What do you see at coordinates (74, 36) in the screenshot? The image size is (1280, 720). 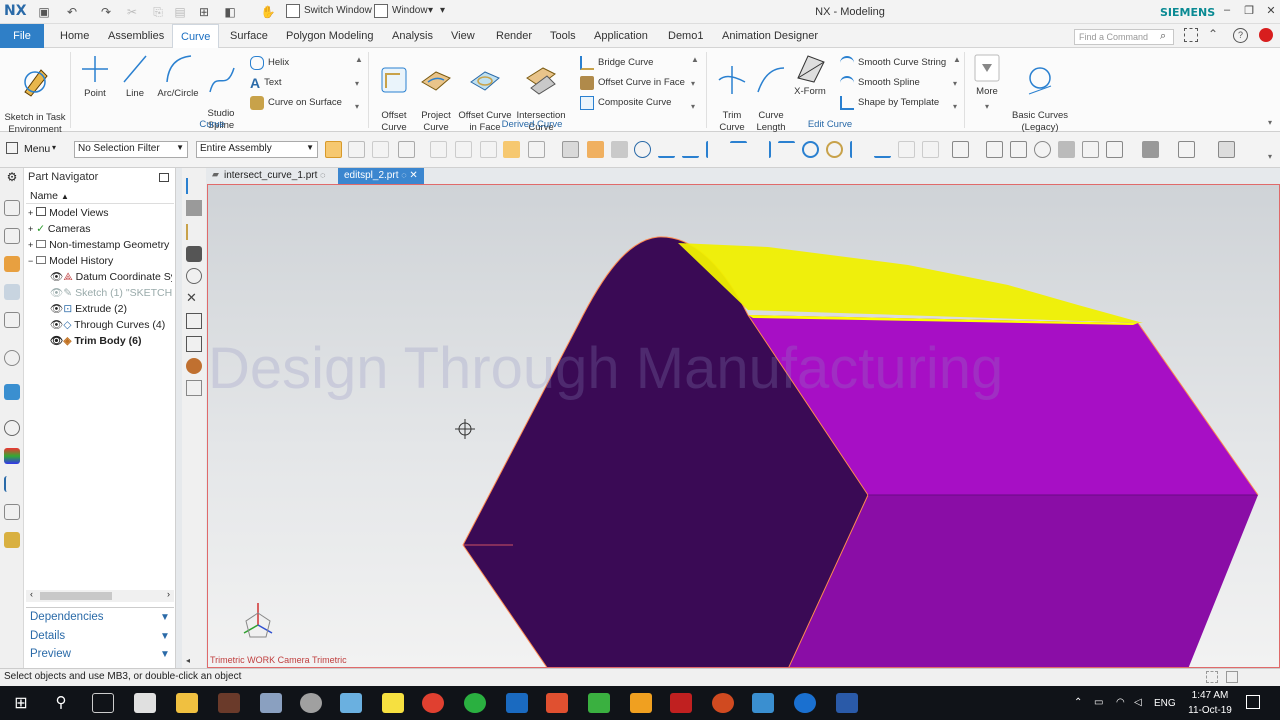 I see `tab-home: Home` at bounding box center [74, 36].